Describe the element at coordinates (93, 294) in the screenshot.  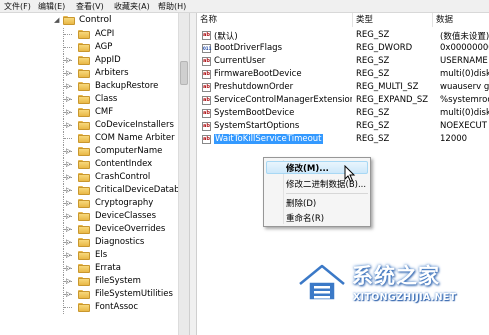
I see `tree-item: ▷ FileSystemUtilities` at that location.